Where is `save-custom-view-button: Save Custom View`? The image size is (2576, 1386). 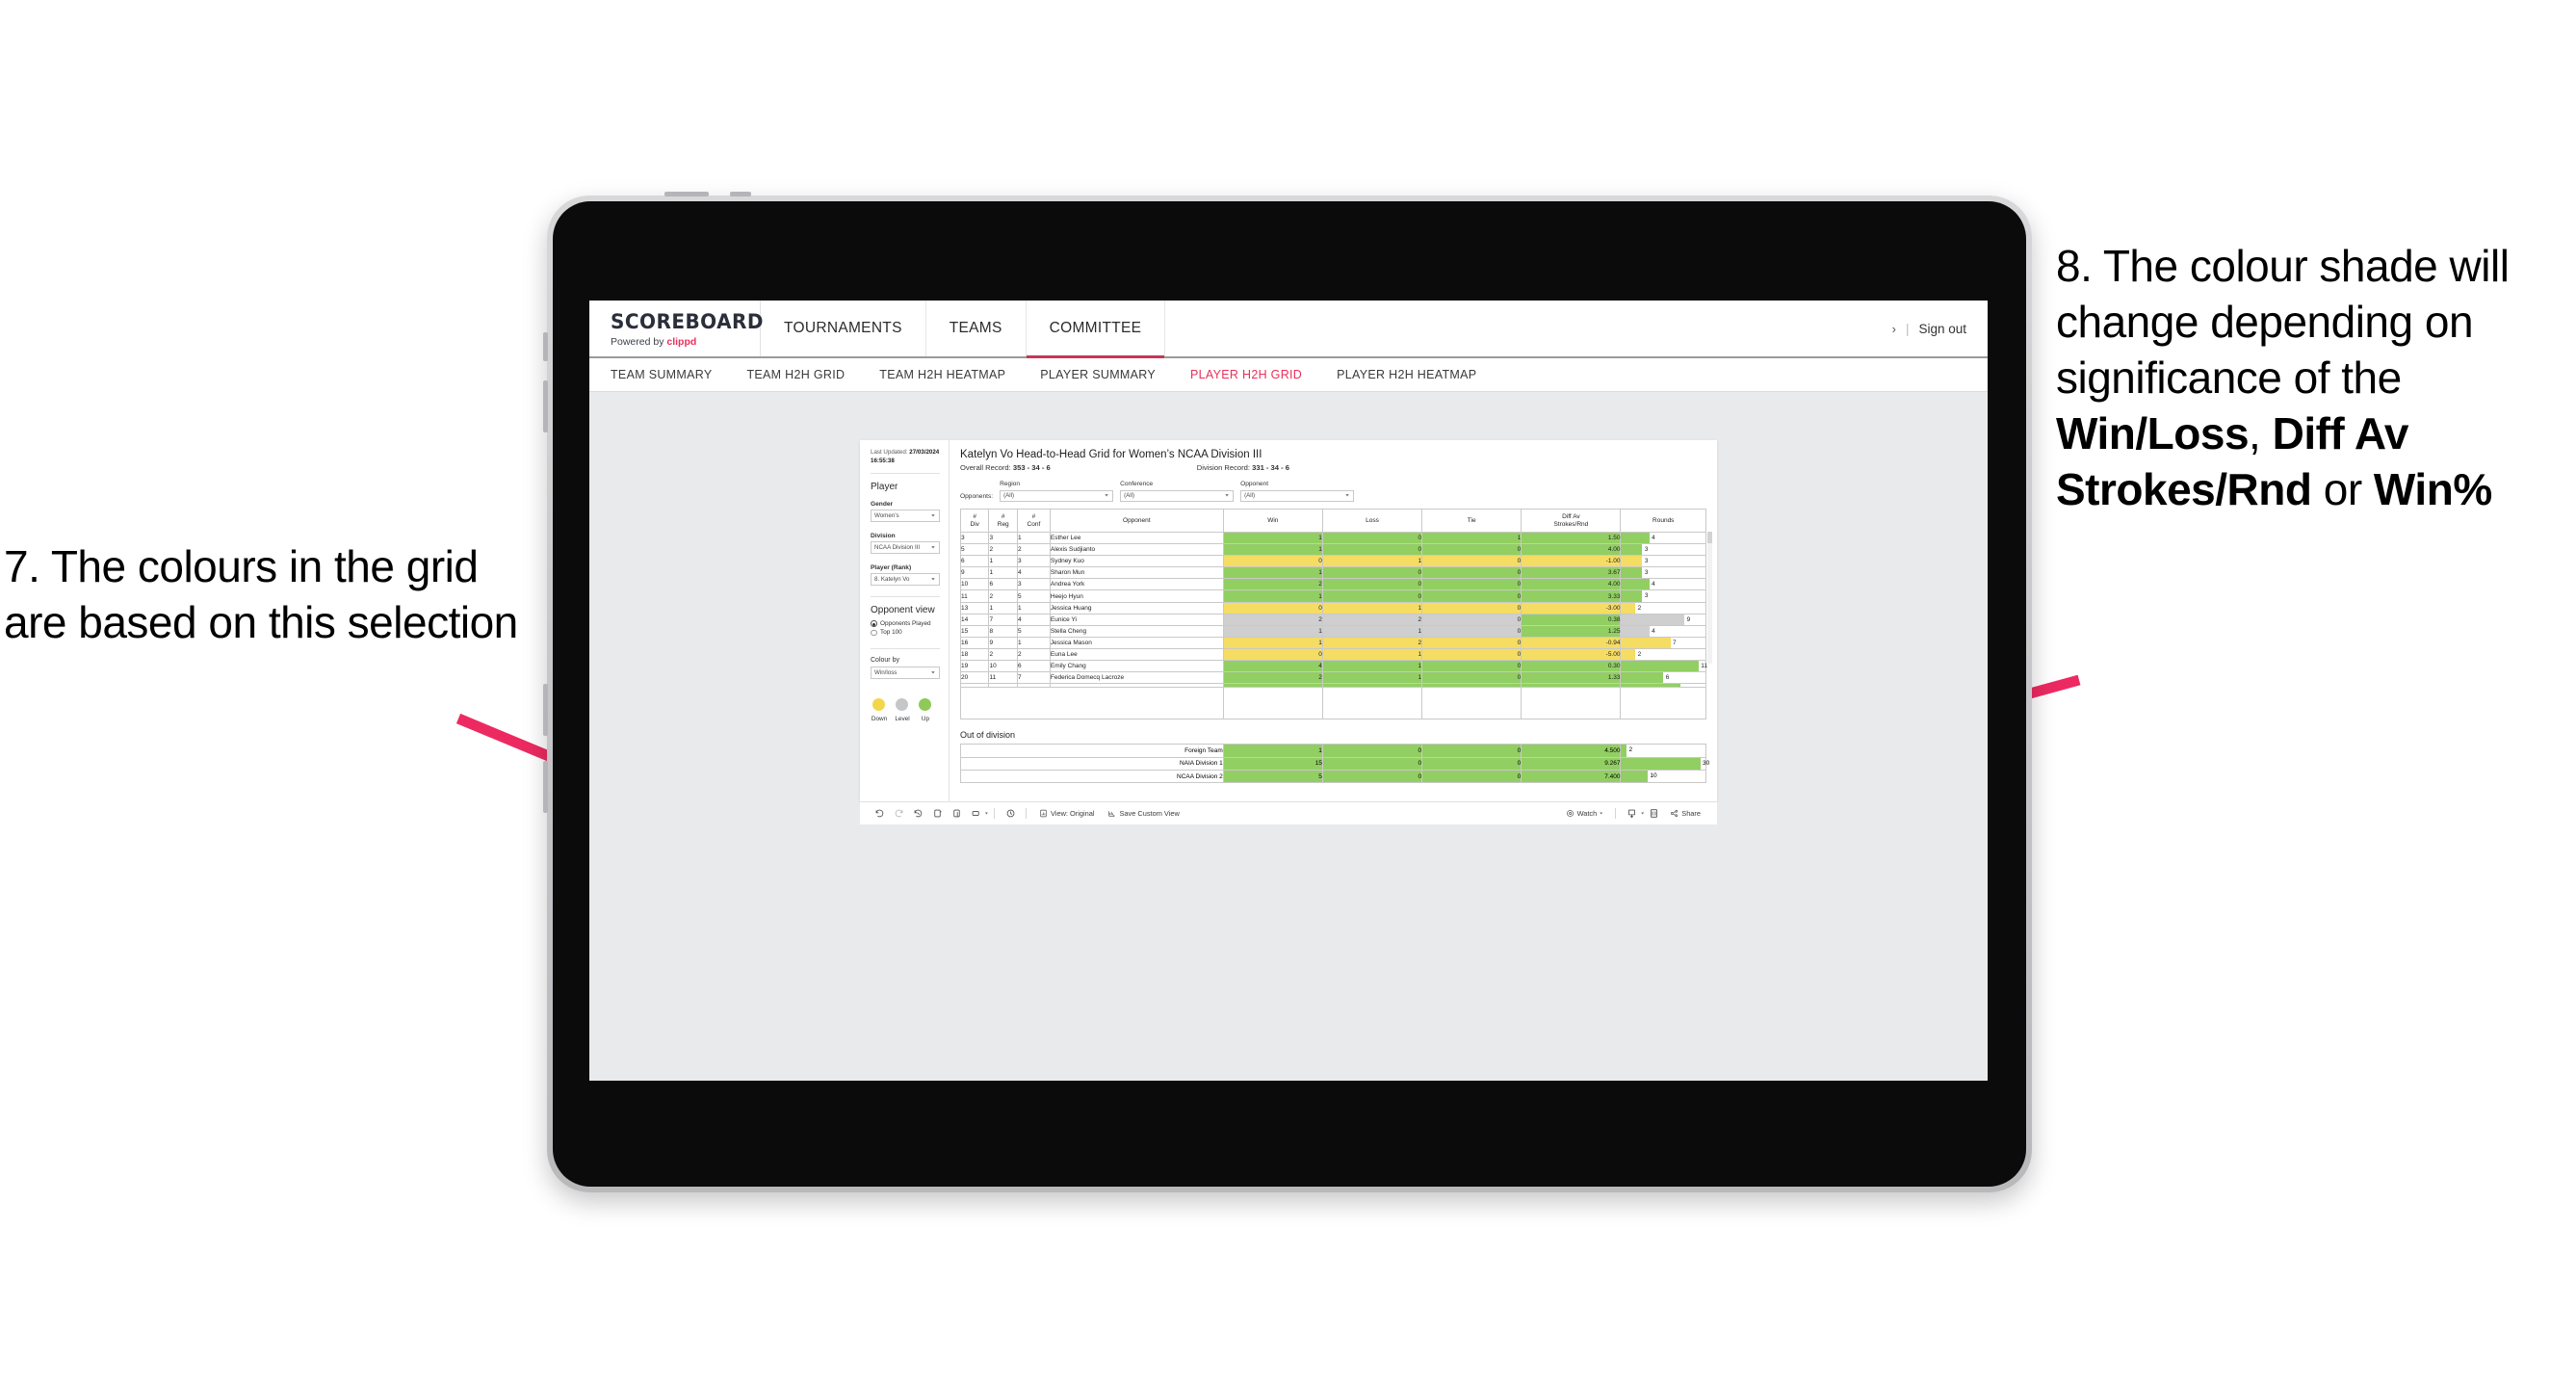
save-custom-view-button: Save Custom View is located at coordinates (1143, 813).